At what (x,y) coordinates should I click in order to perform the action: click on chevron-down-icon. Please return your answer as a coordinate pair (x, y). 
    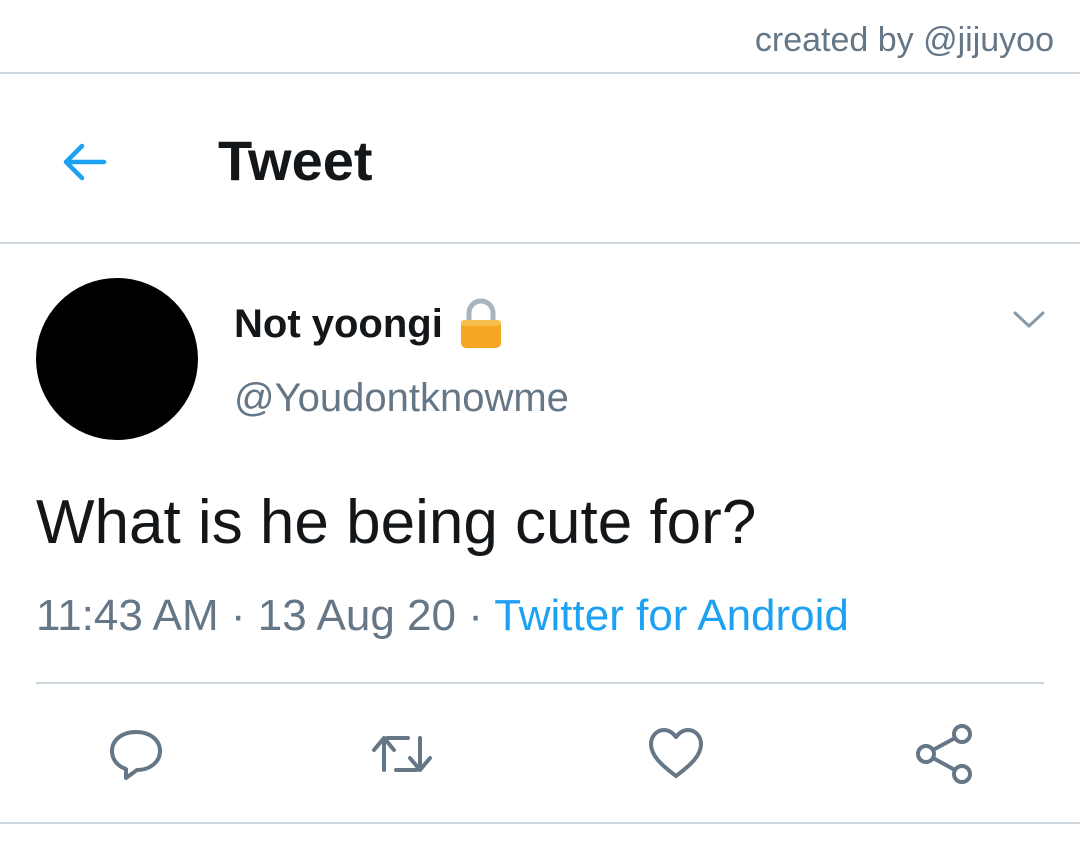
    Looking at the image, I should click on (1029, 319).